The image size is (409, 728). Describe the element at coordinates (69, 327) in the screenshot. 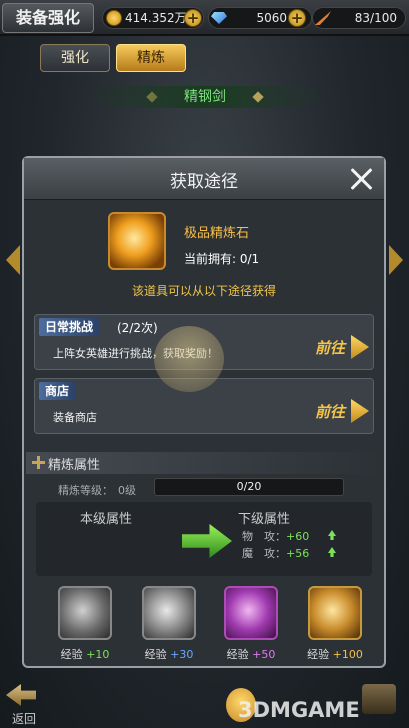

I see `route-tag: 日常挑战` at that location.